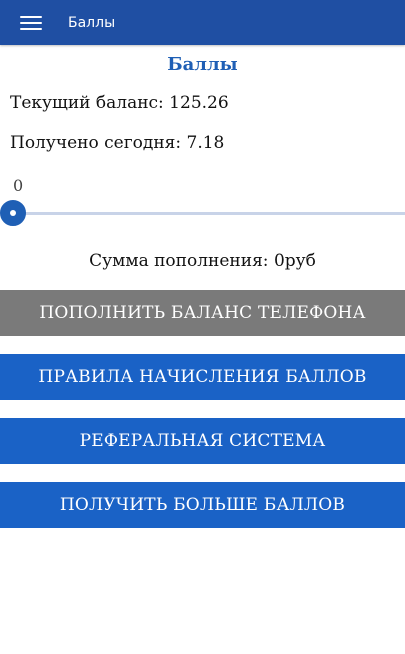 This screenshot has width=405, height=654. Describe the element at coordinates (202, 22) in the screenshot. I see `app-bar: Баллы` at that location.